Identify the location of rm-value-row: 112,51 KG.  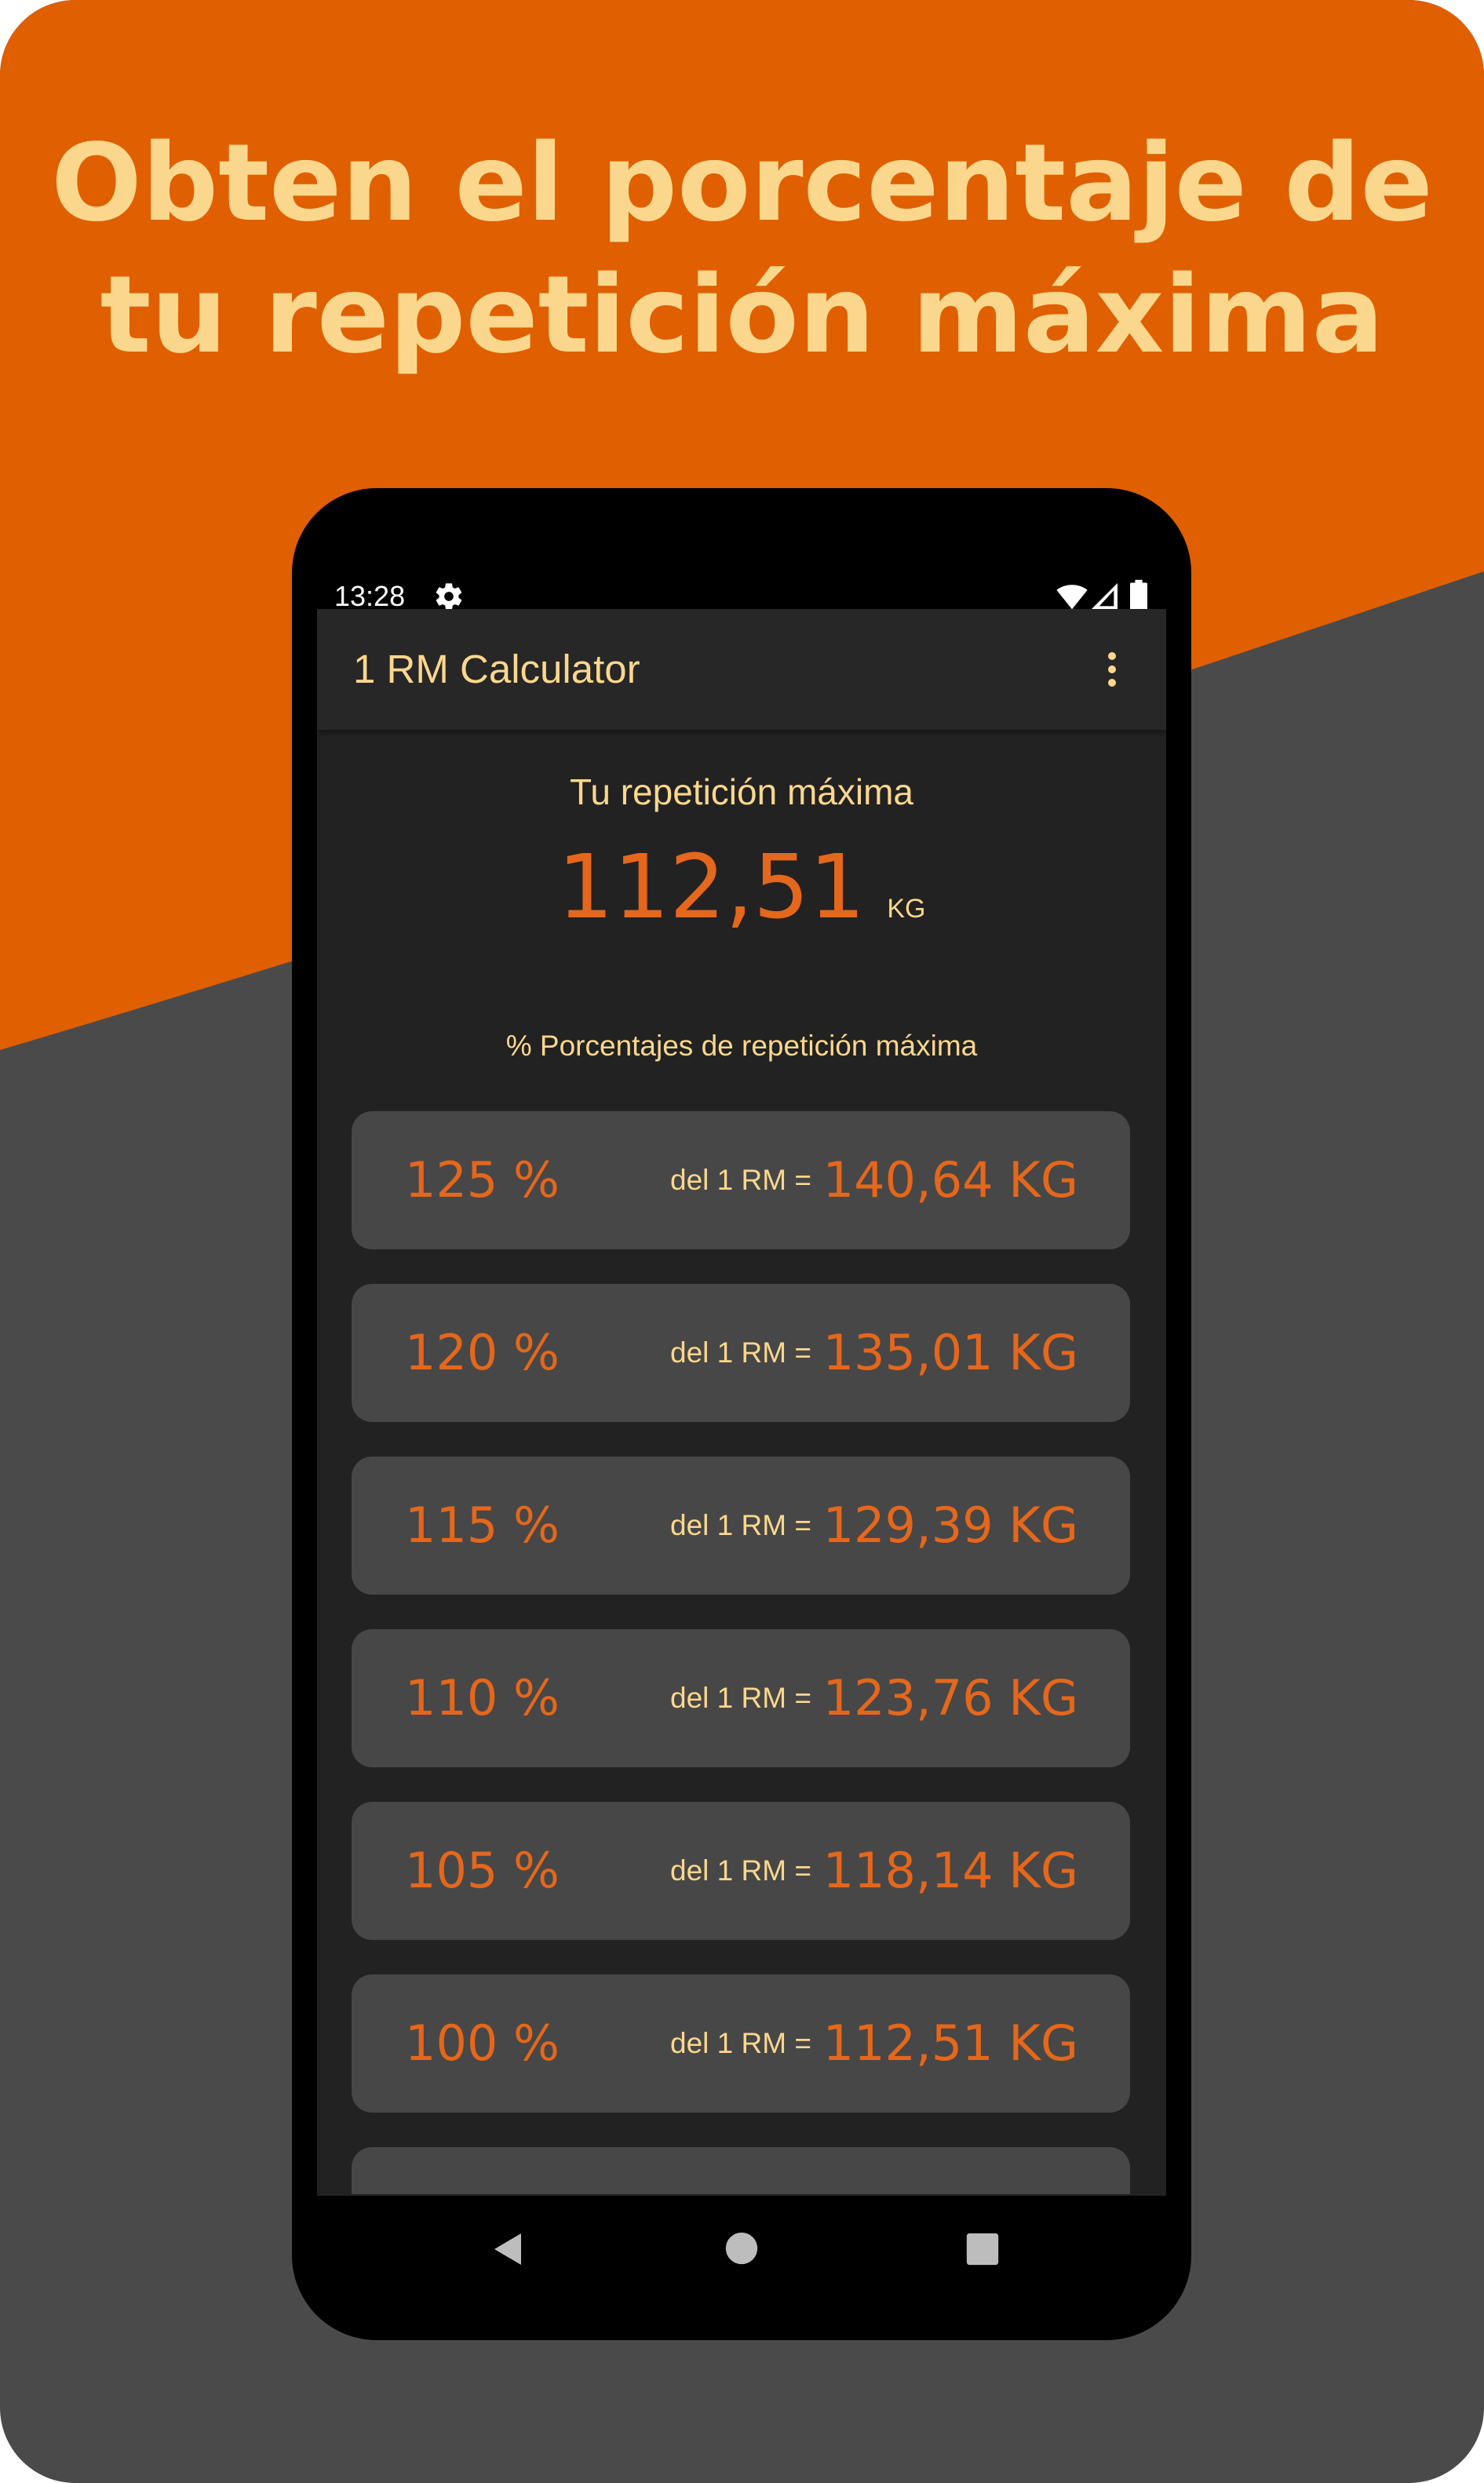
(741, 888).